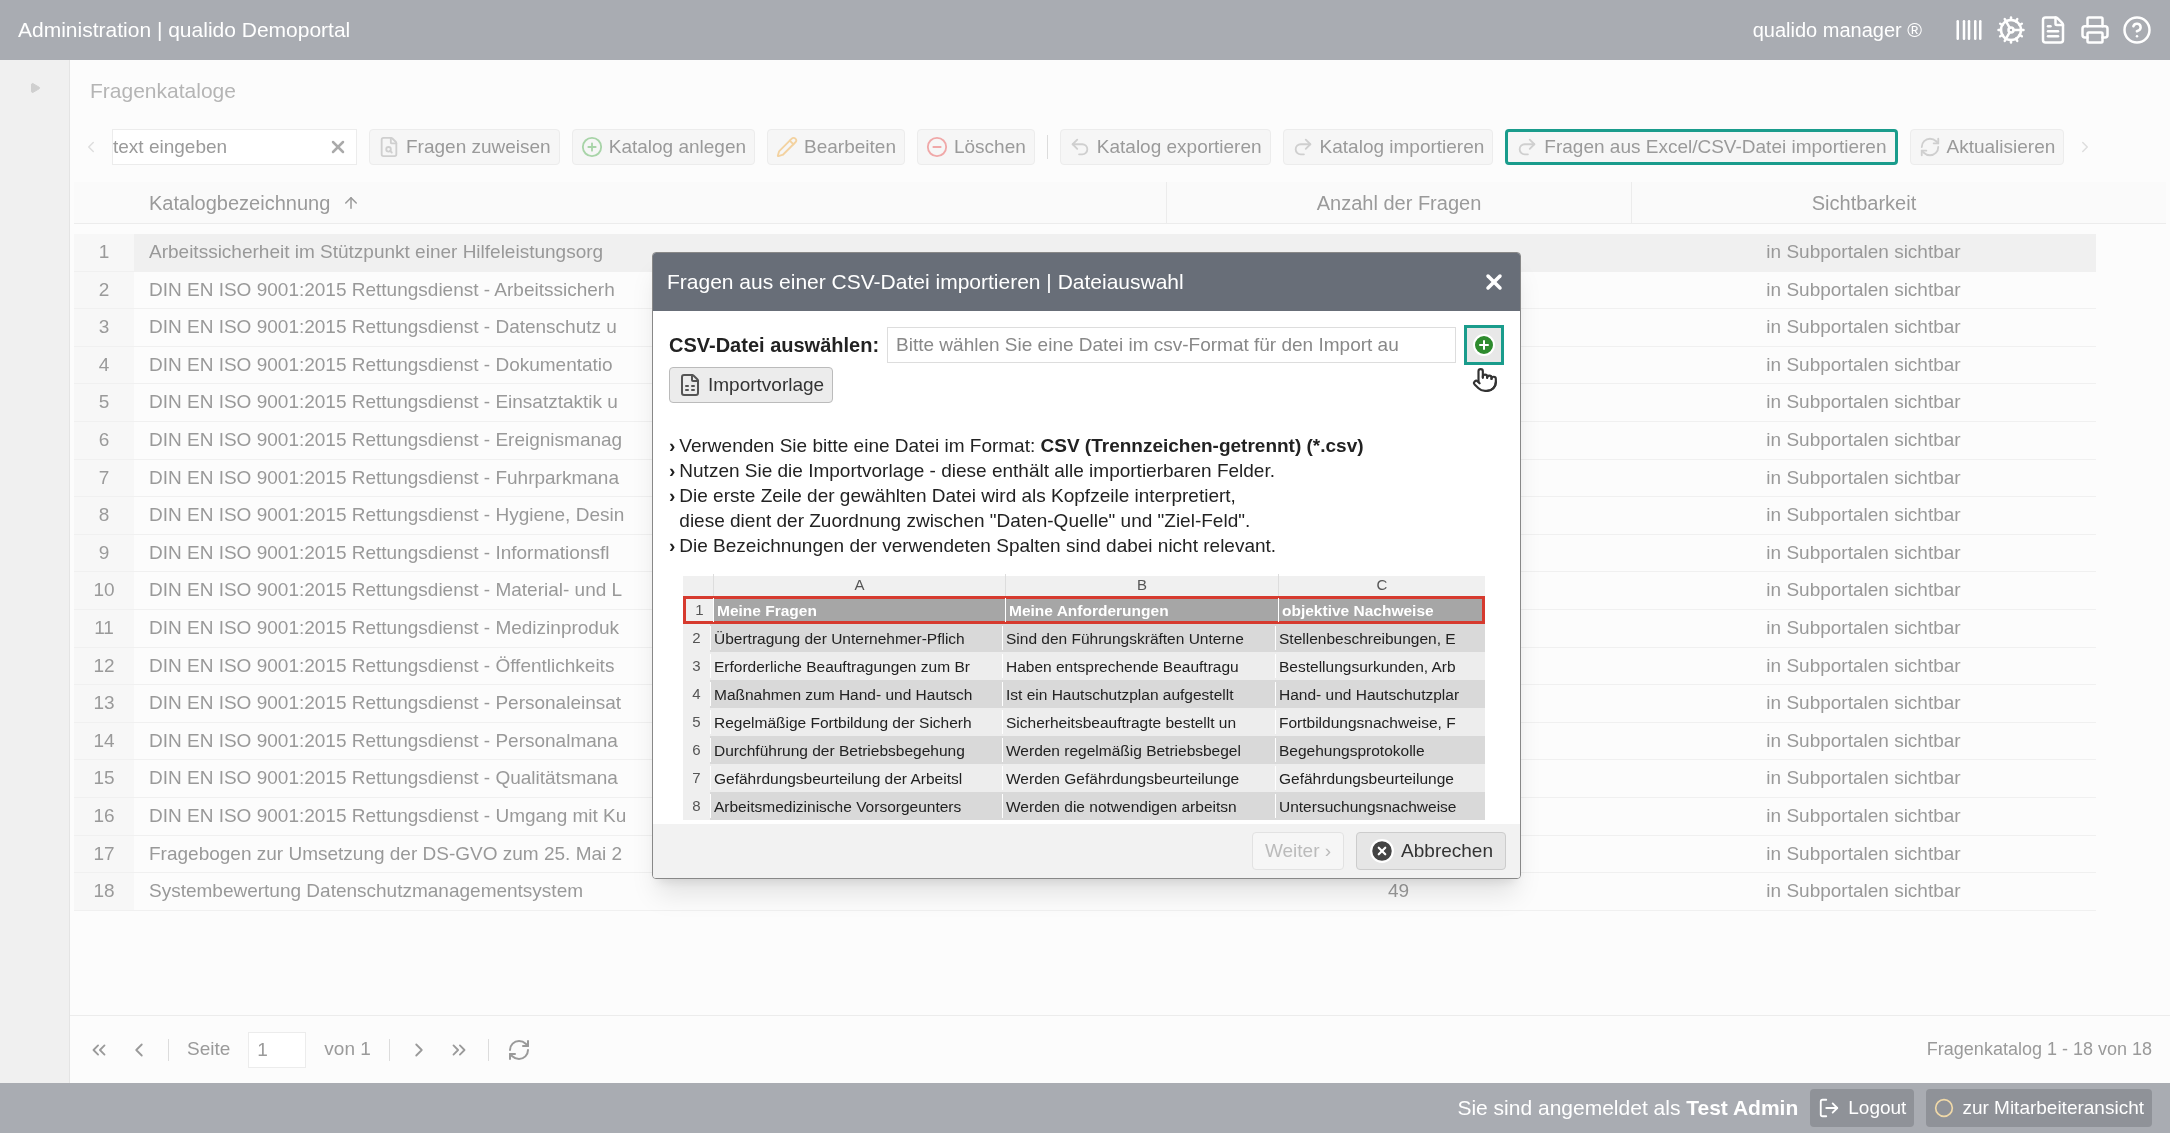 This screenshot has height=1133, width=2170. Describe the element at coordinates (1399, 202) in the screenshot. I see `column-header: Anzahl der Fragen` at that location.